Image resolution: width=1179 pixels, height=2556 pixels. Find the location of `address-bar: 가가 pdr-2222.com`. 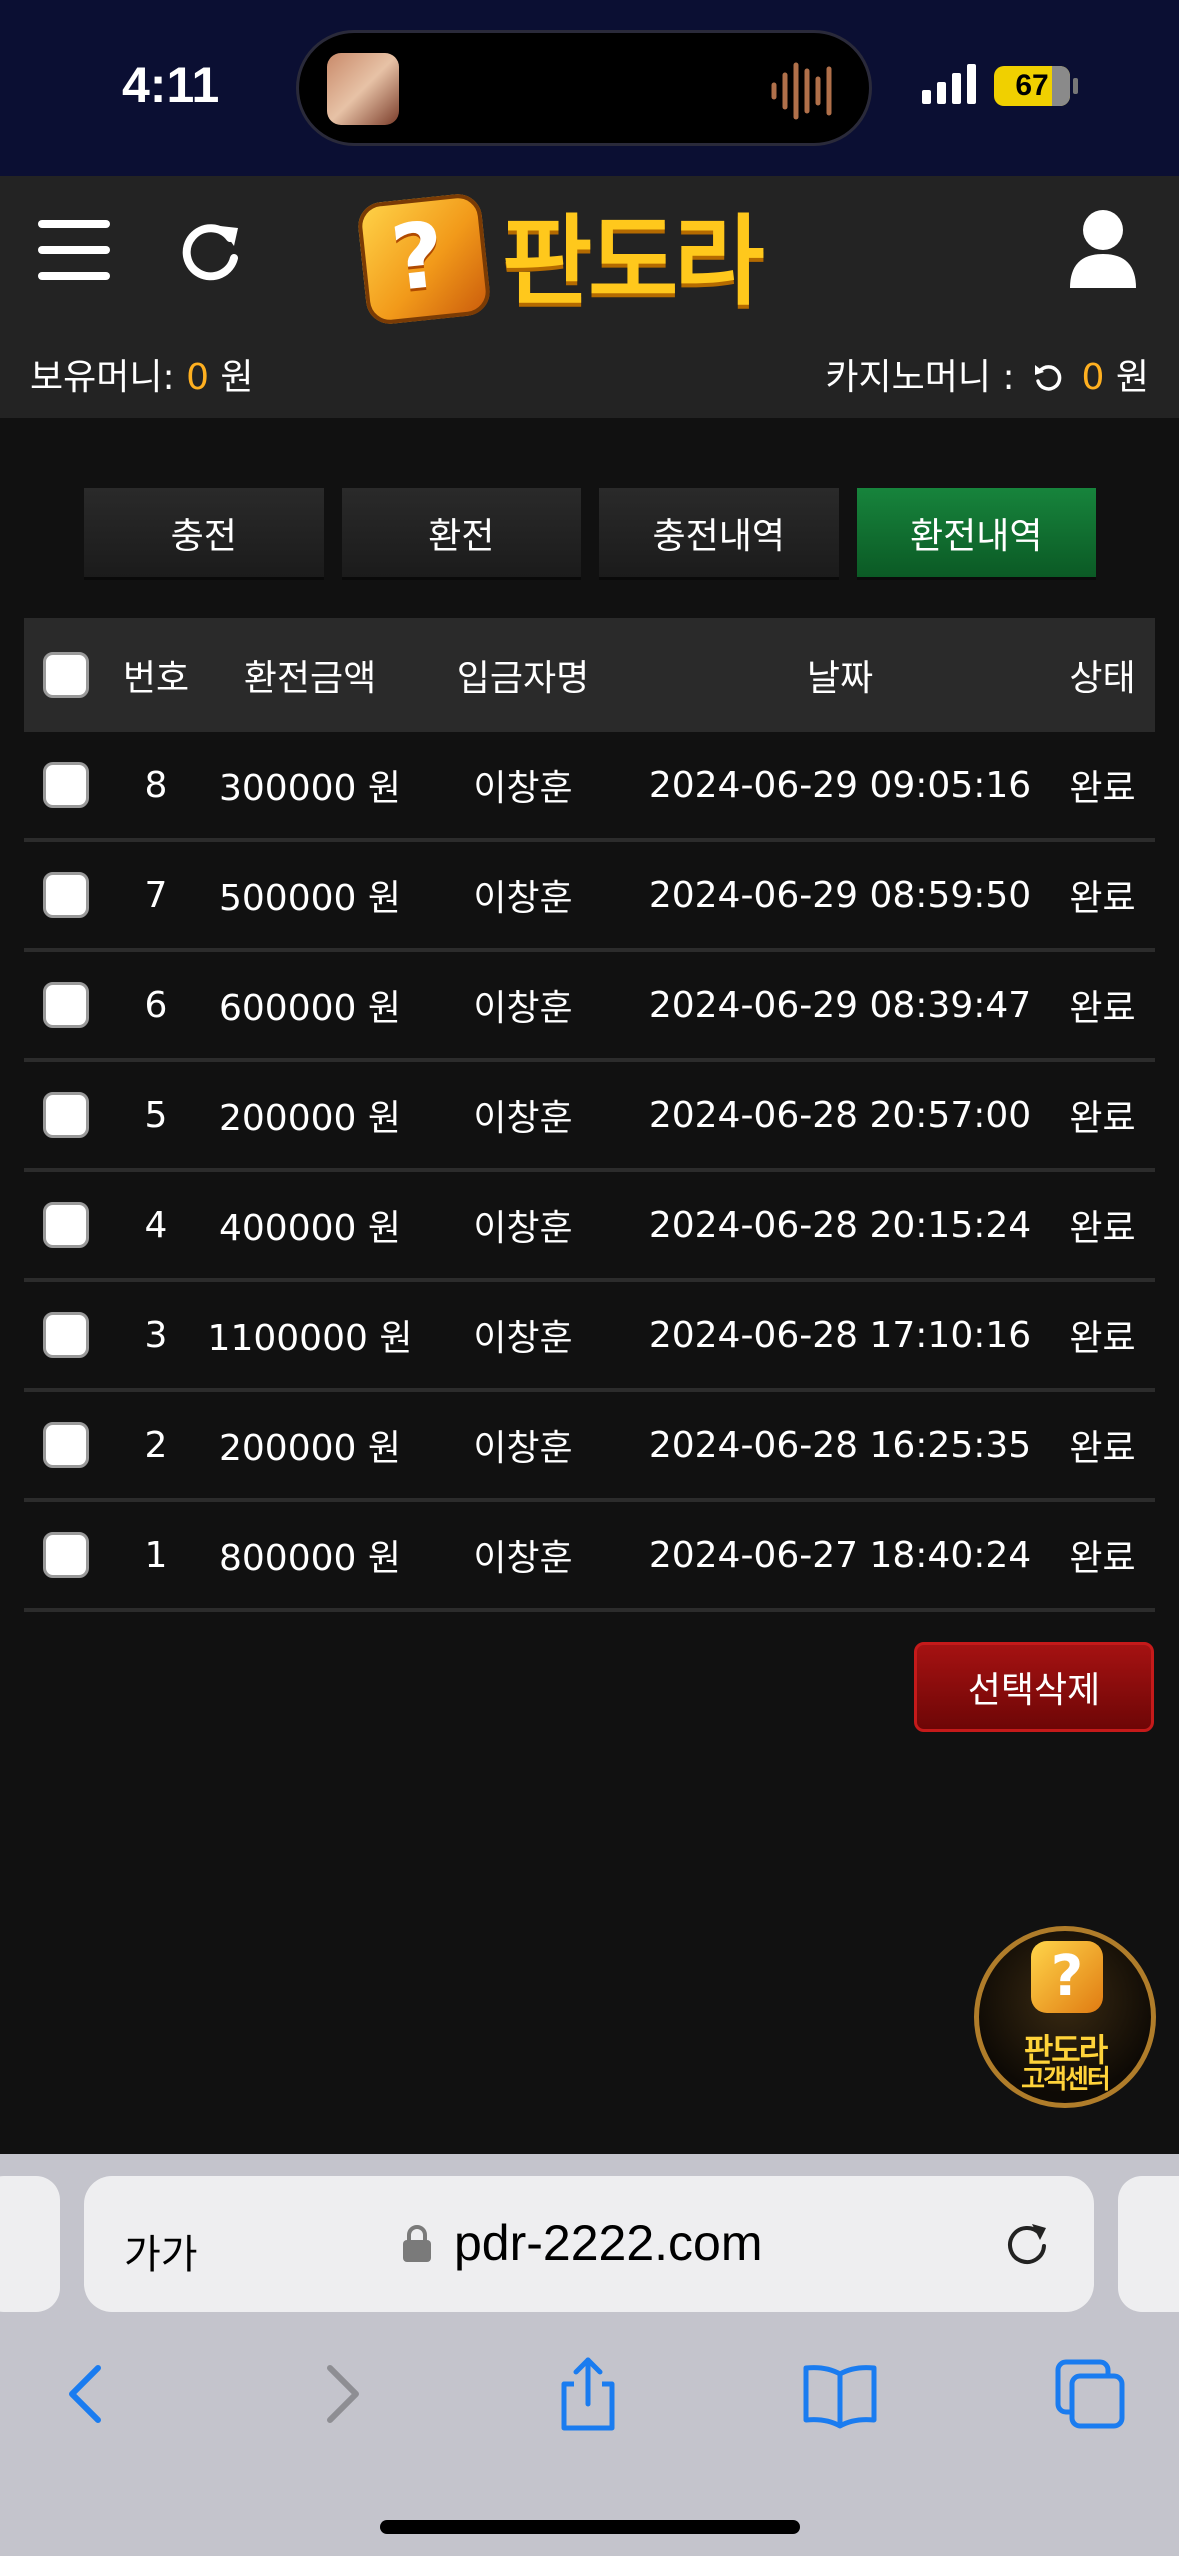

address-bar: 가가 pdr-2222.com is located at coordinates (589, 2244).